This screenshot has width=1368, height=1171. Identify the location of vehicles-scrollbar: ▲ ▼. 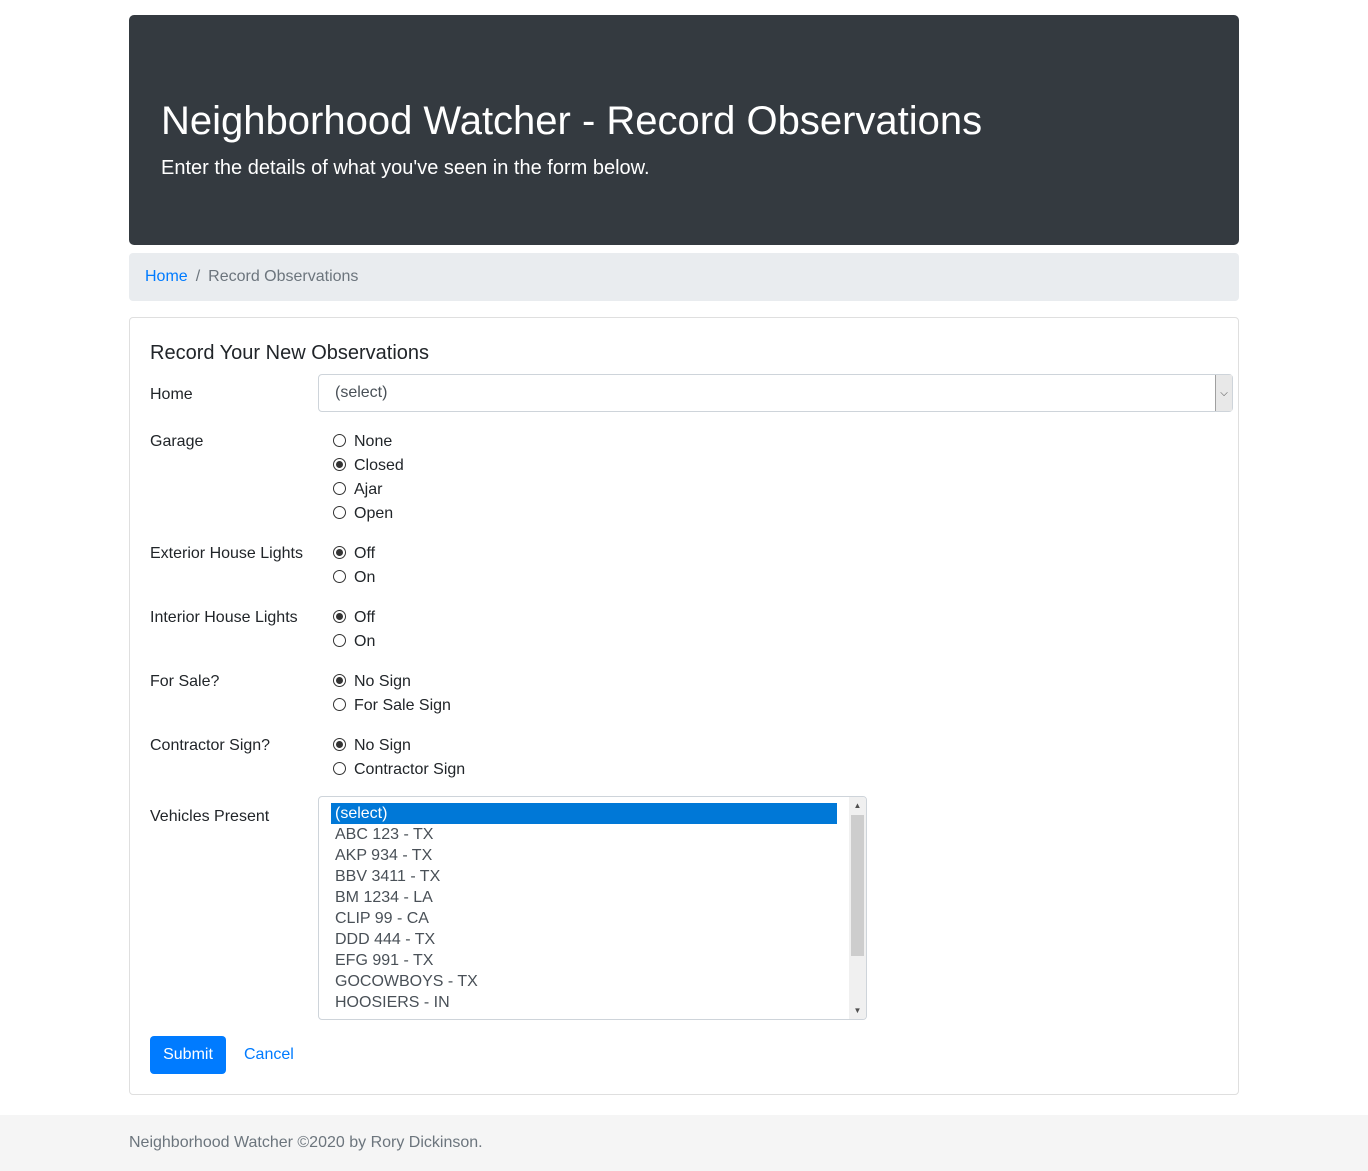
(857, 908).